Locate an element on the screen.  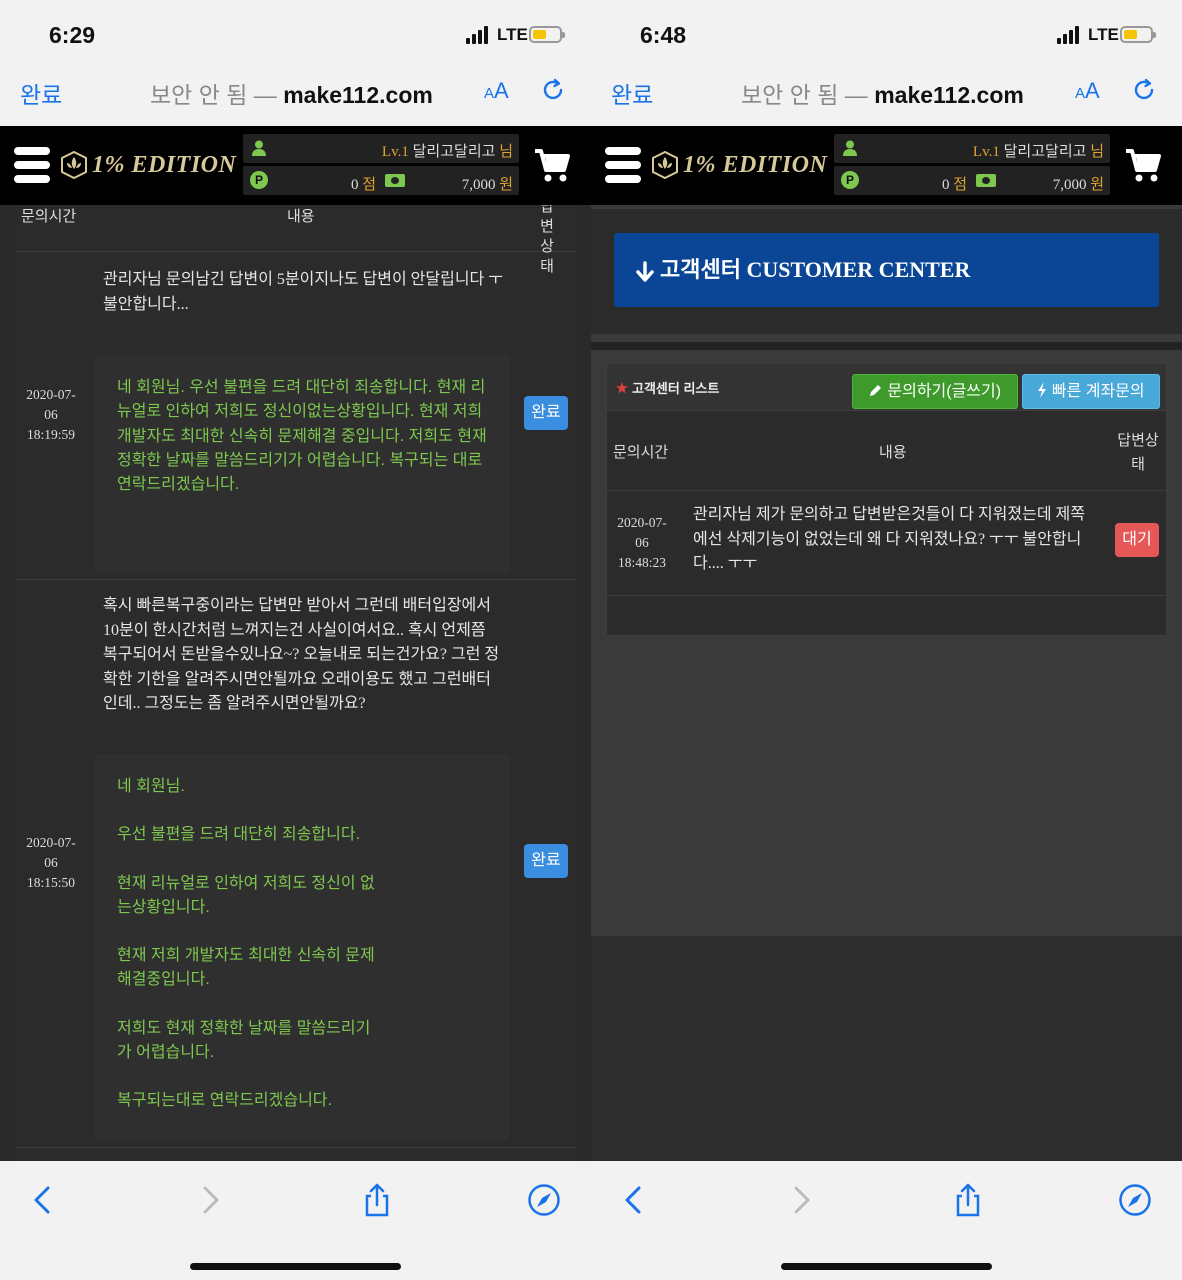
user-row: Lv.1 달리고달리고 님 is located at coordinates (972, 148).